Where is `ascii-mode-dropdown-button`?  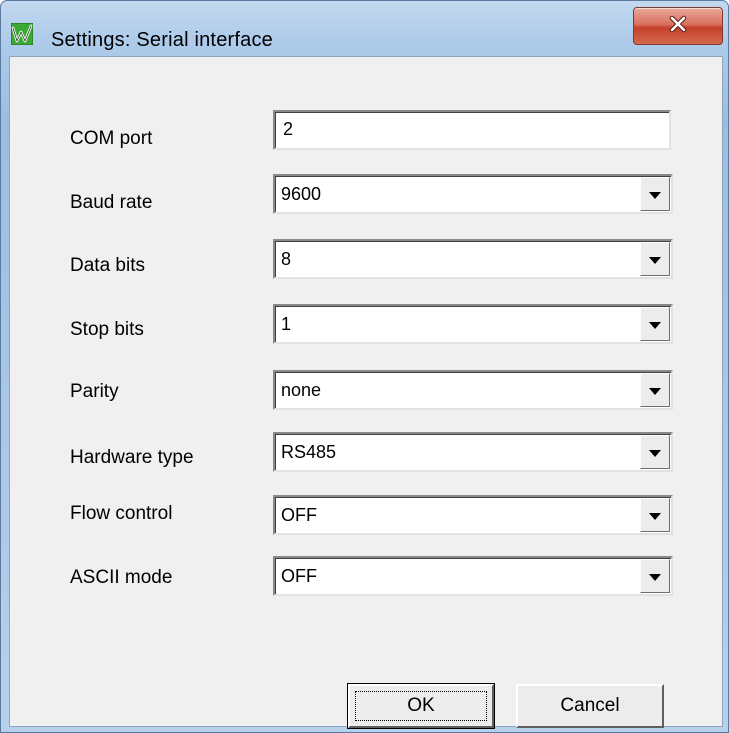 ascii-mode-dropdown-button is located at coordinates (655, 576).